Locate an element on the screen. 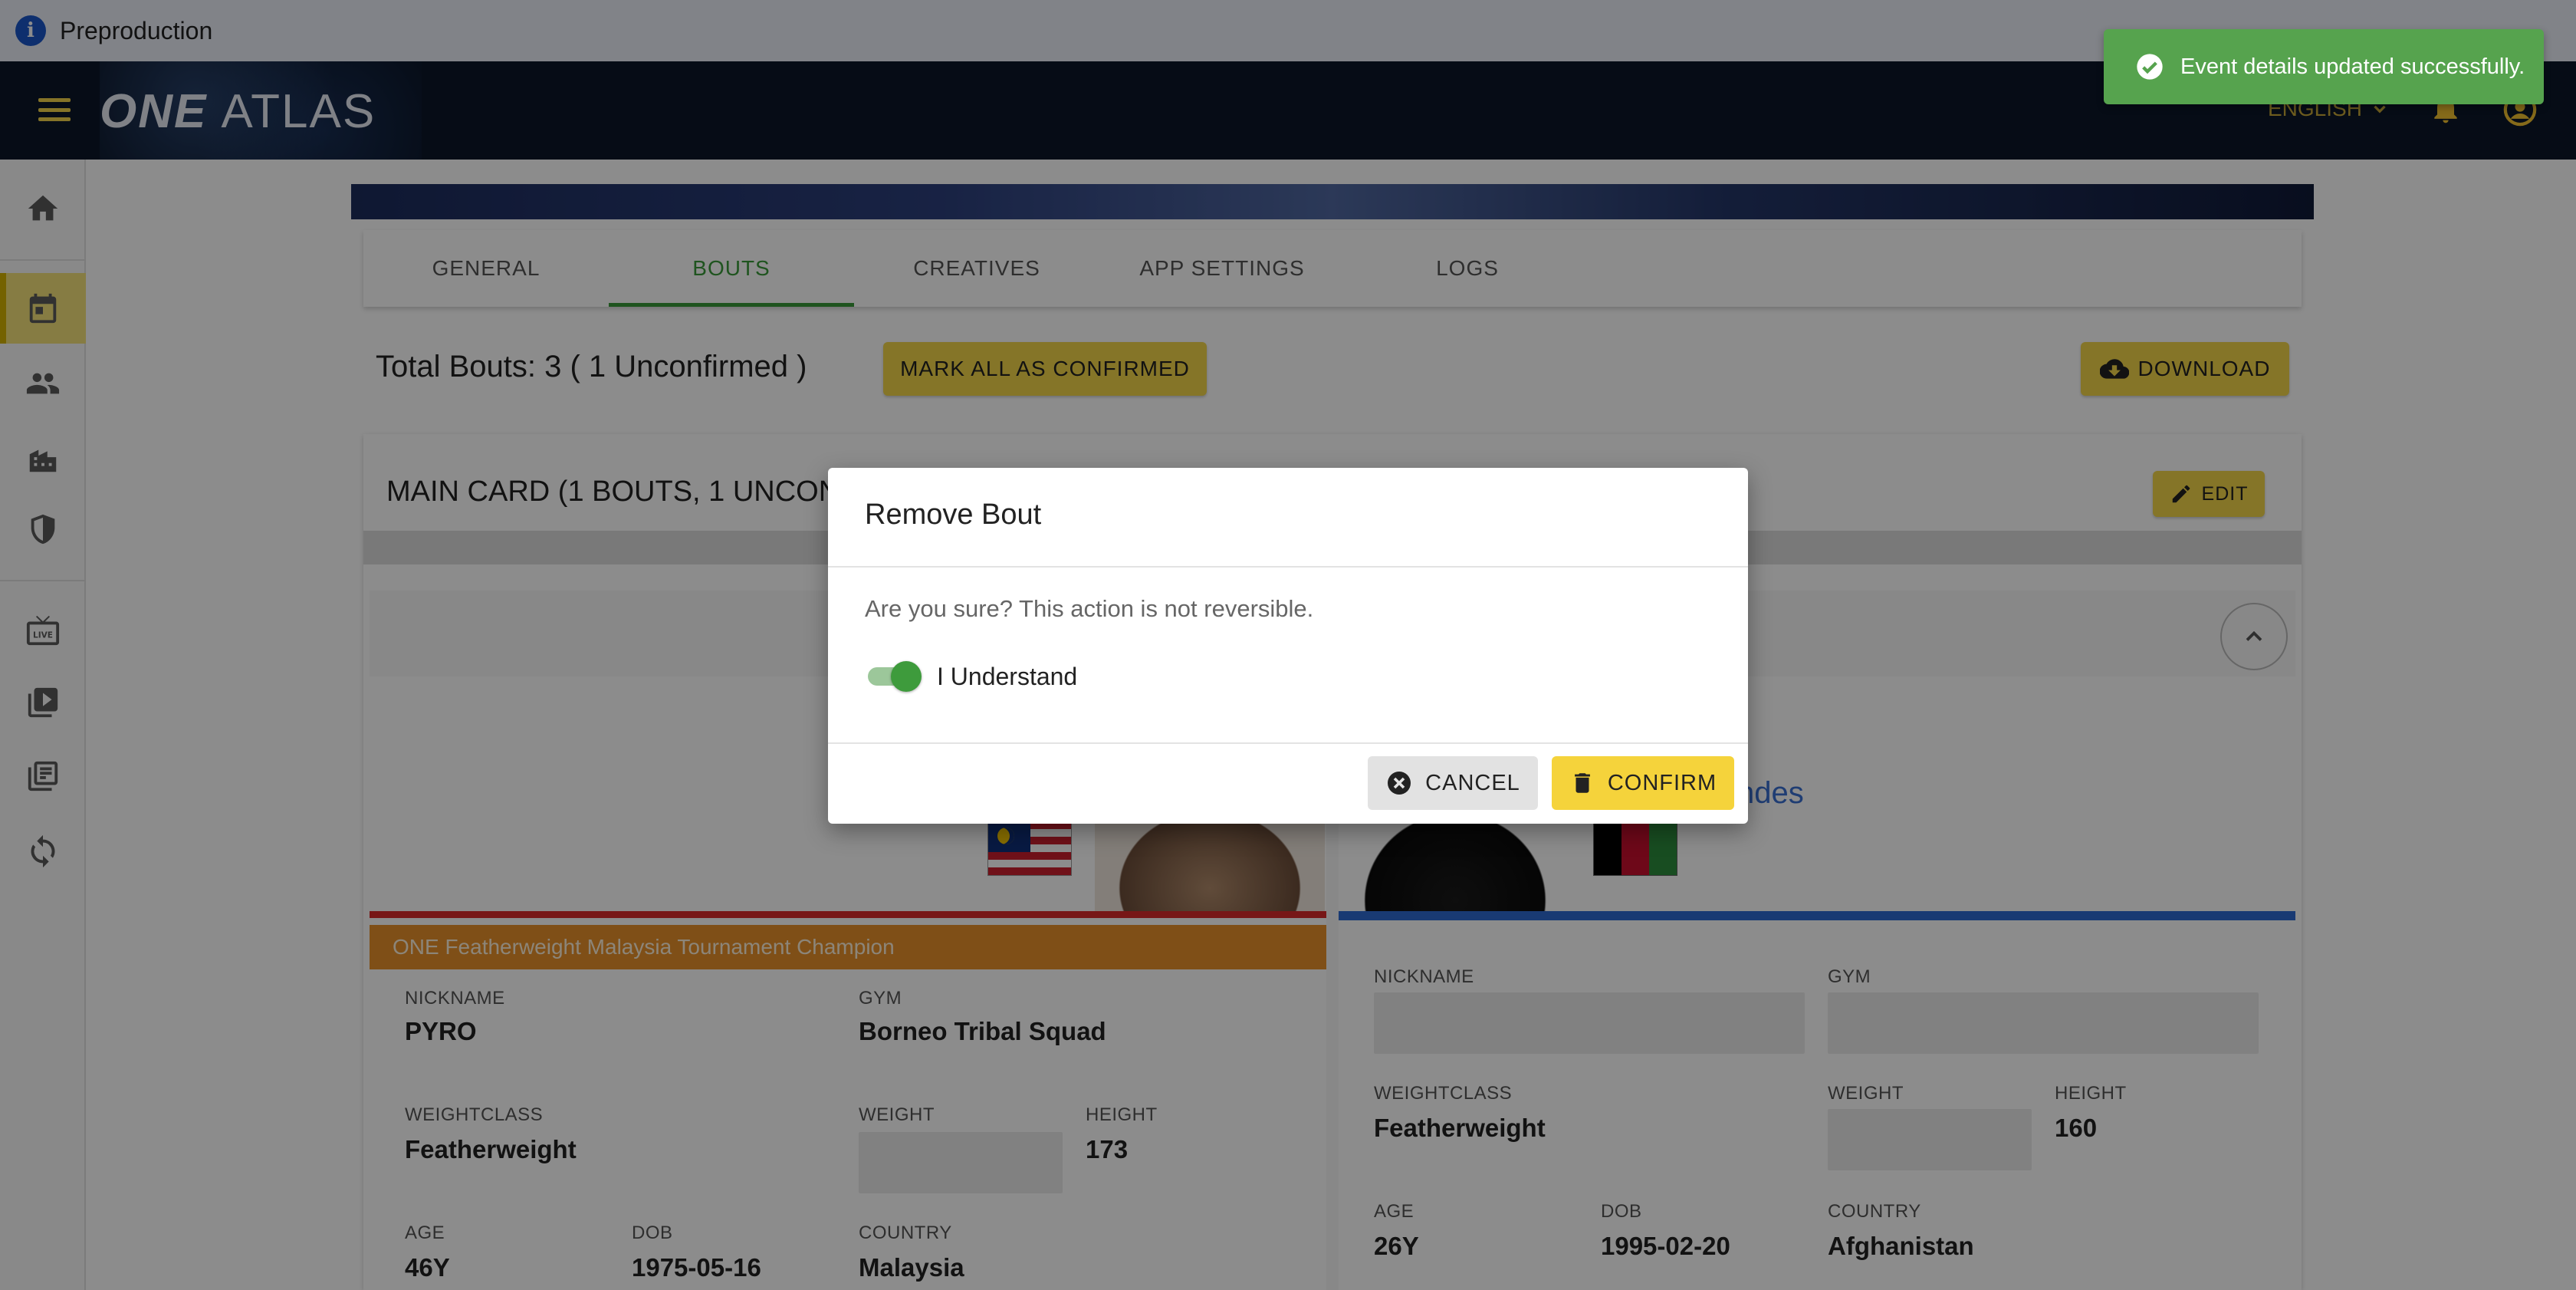 The image size is (2576, 1290). success-toast: Event details updated successfully. is located at coordinates (2324, 66).